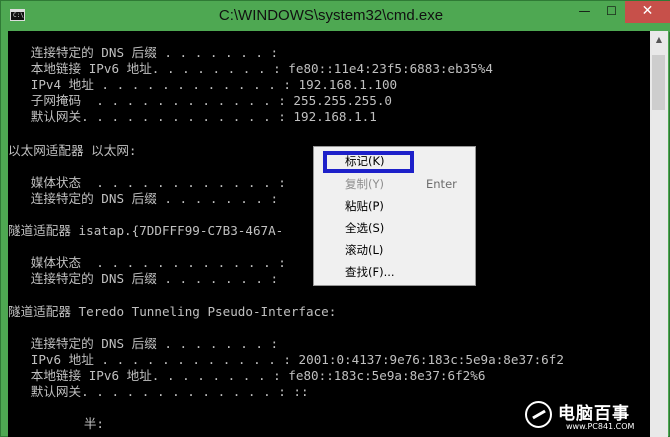 This screenshot has width=670, height=437. I want to click on console-line: 半:, so click(56, 423).